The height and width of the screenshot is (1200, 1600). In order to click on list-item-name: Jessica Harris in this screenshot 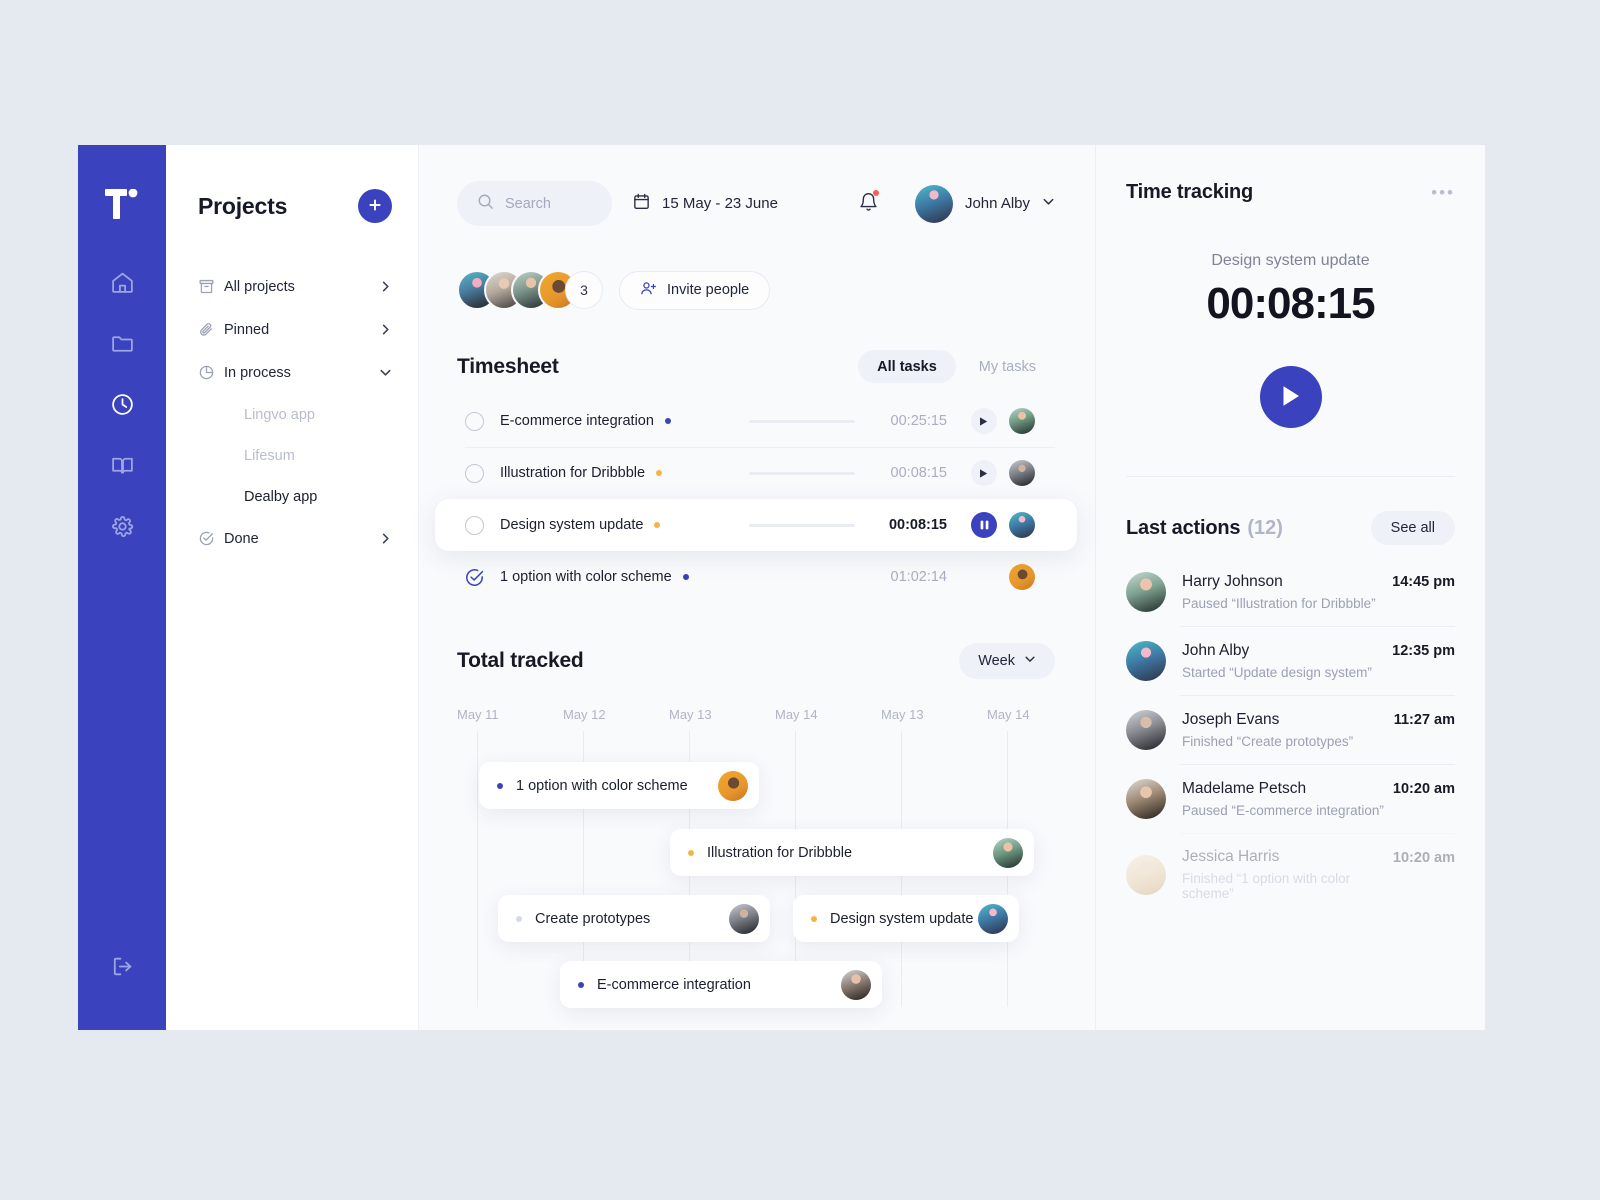, I will do `click(1231, 856)`.